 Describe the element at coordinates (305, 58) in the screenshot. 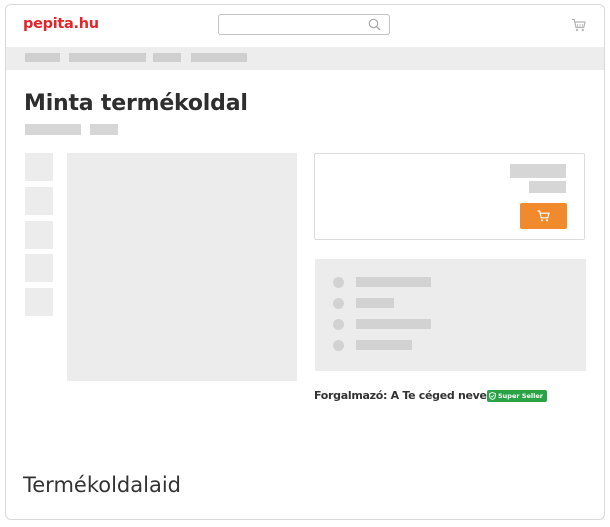

I see `category-nav` at that location.